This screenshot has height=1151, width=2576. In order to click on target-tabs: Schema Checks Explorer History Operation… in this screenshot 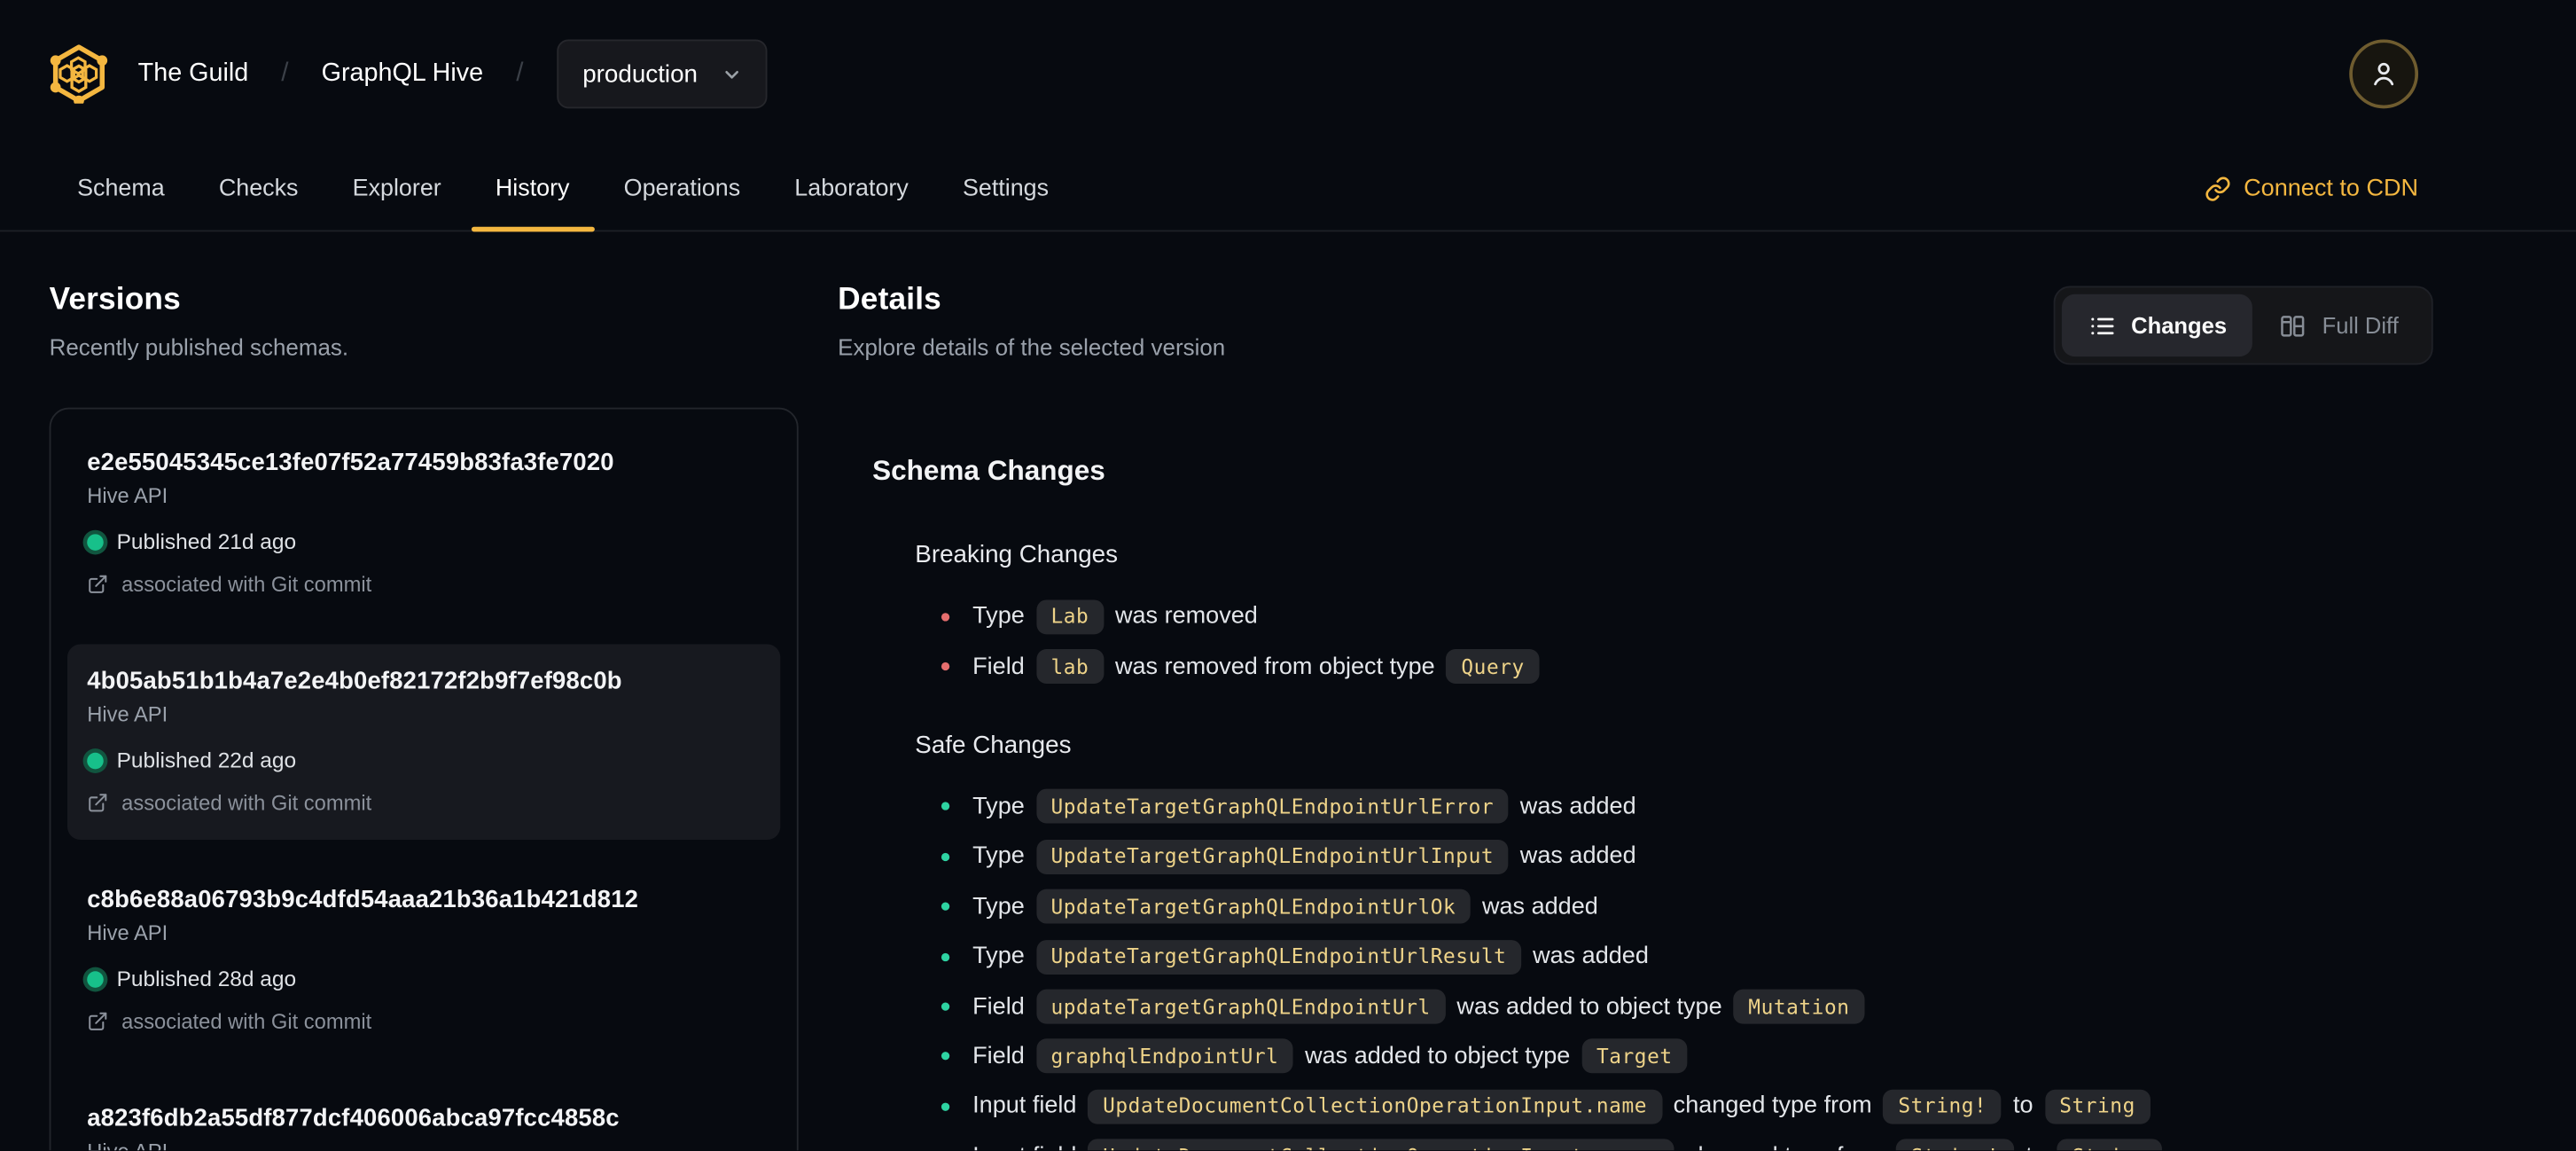, I will do `click(562, 190)`.